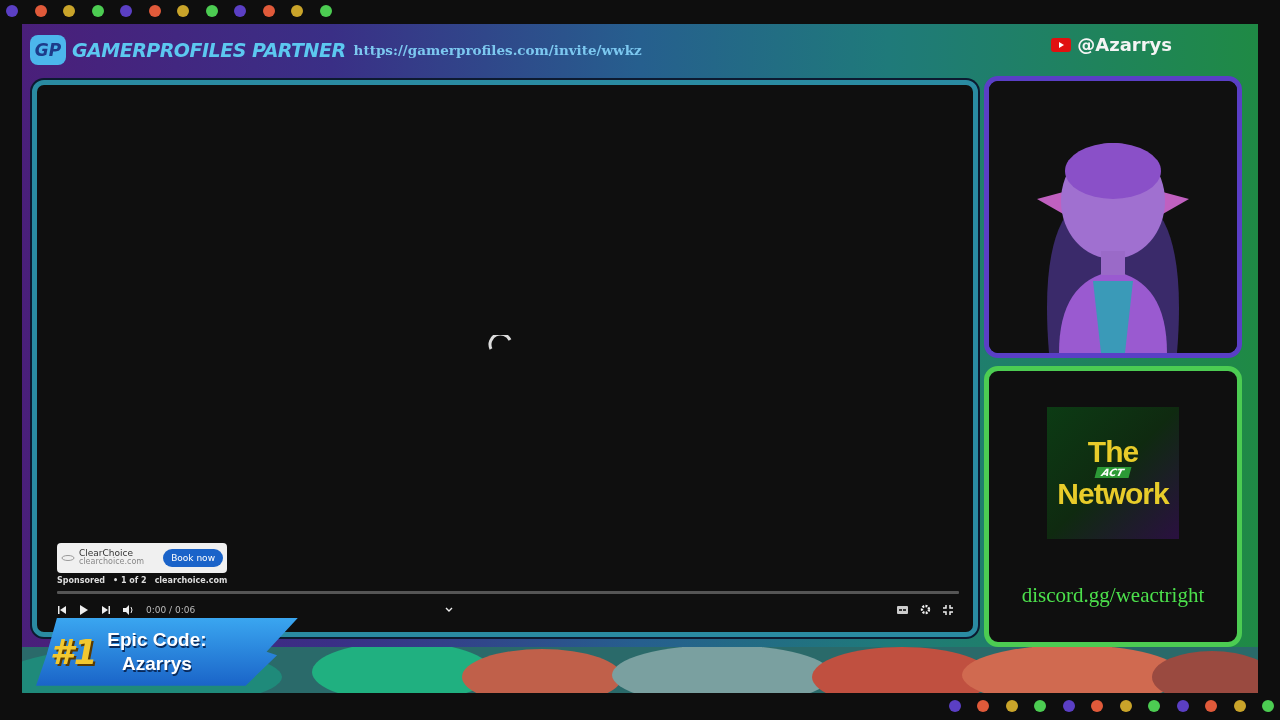 The height and width of the screenshot is (720, 1280). Describe the element at coordinates (191, 580) in the screenshot. I see `ad-site: clearchoice.com` at that location.